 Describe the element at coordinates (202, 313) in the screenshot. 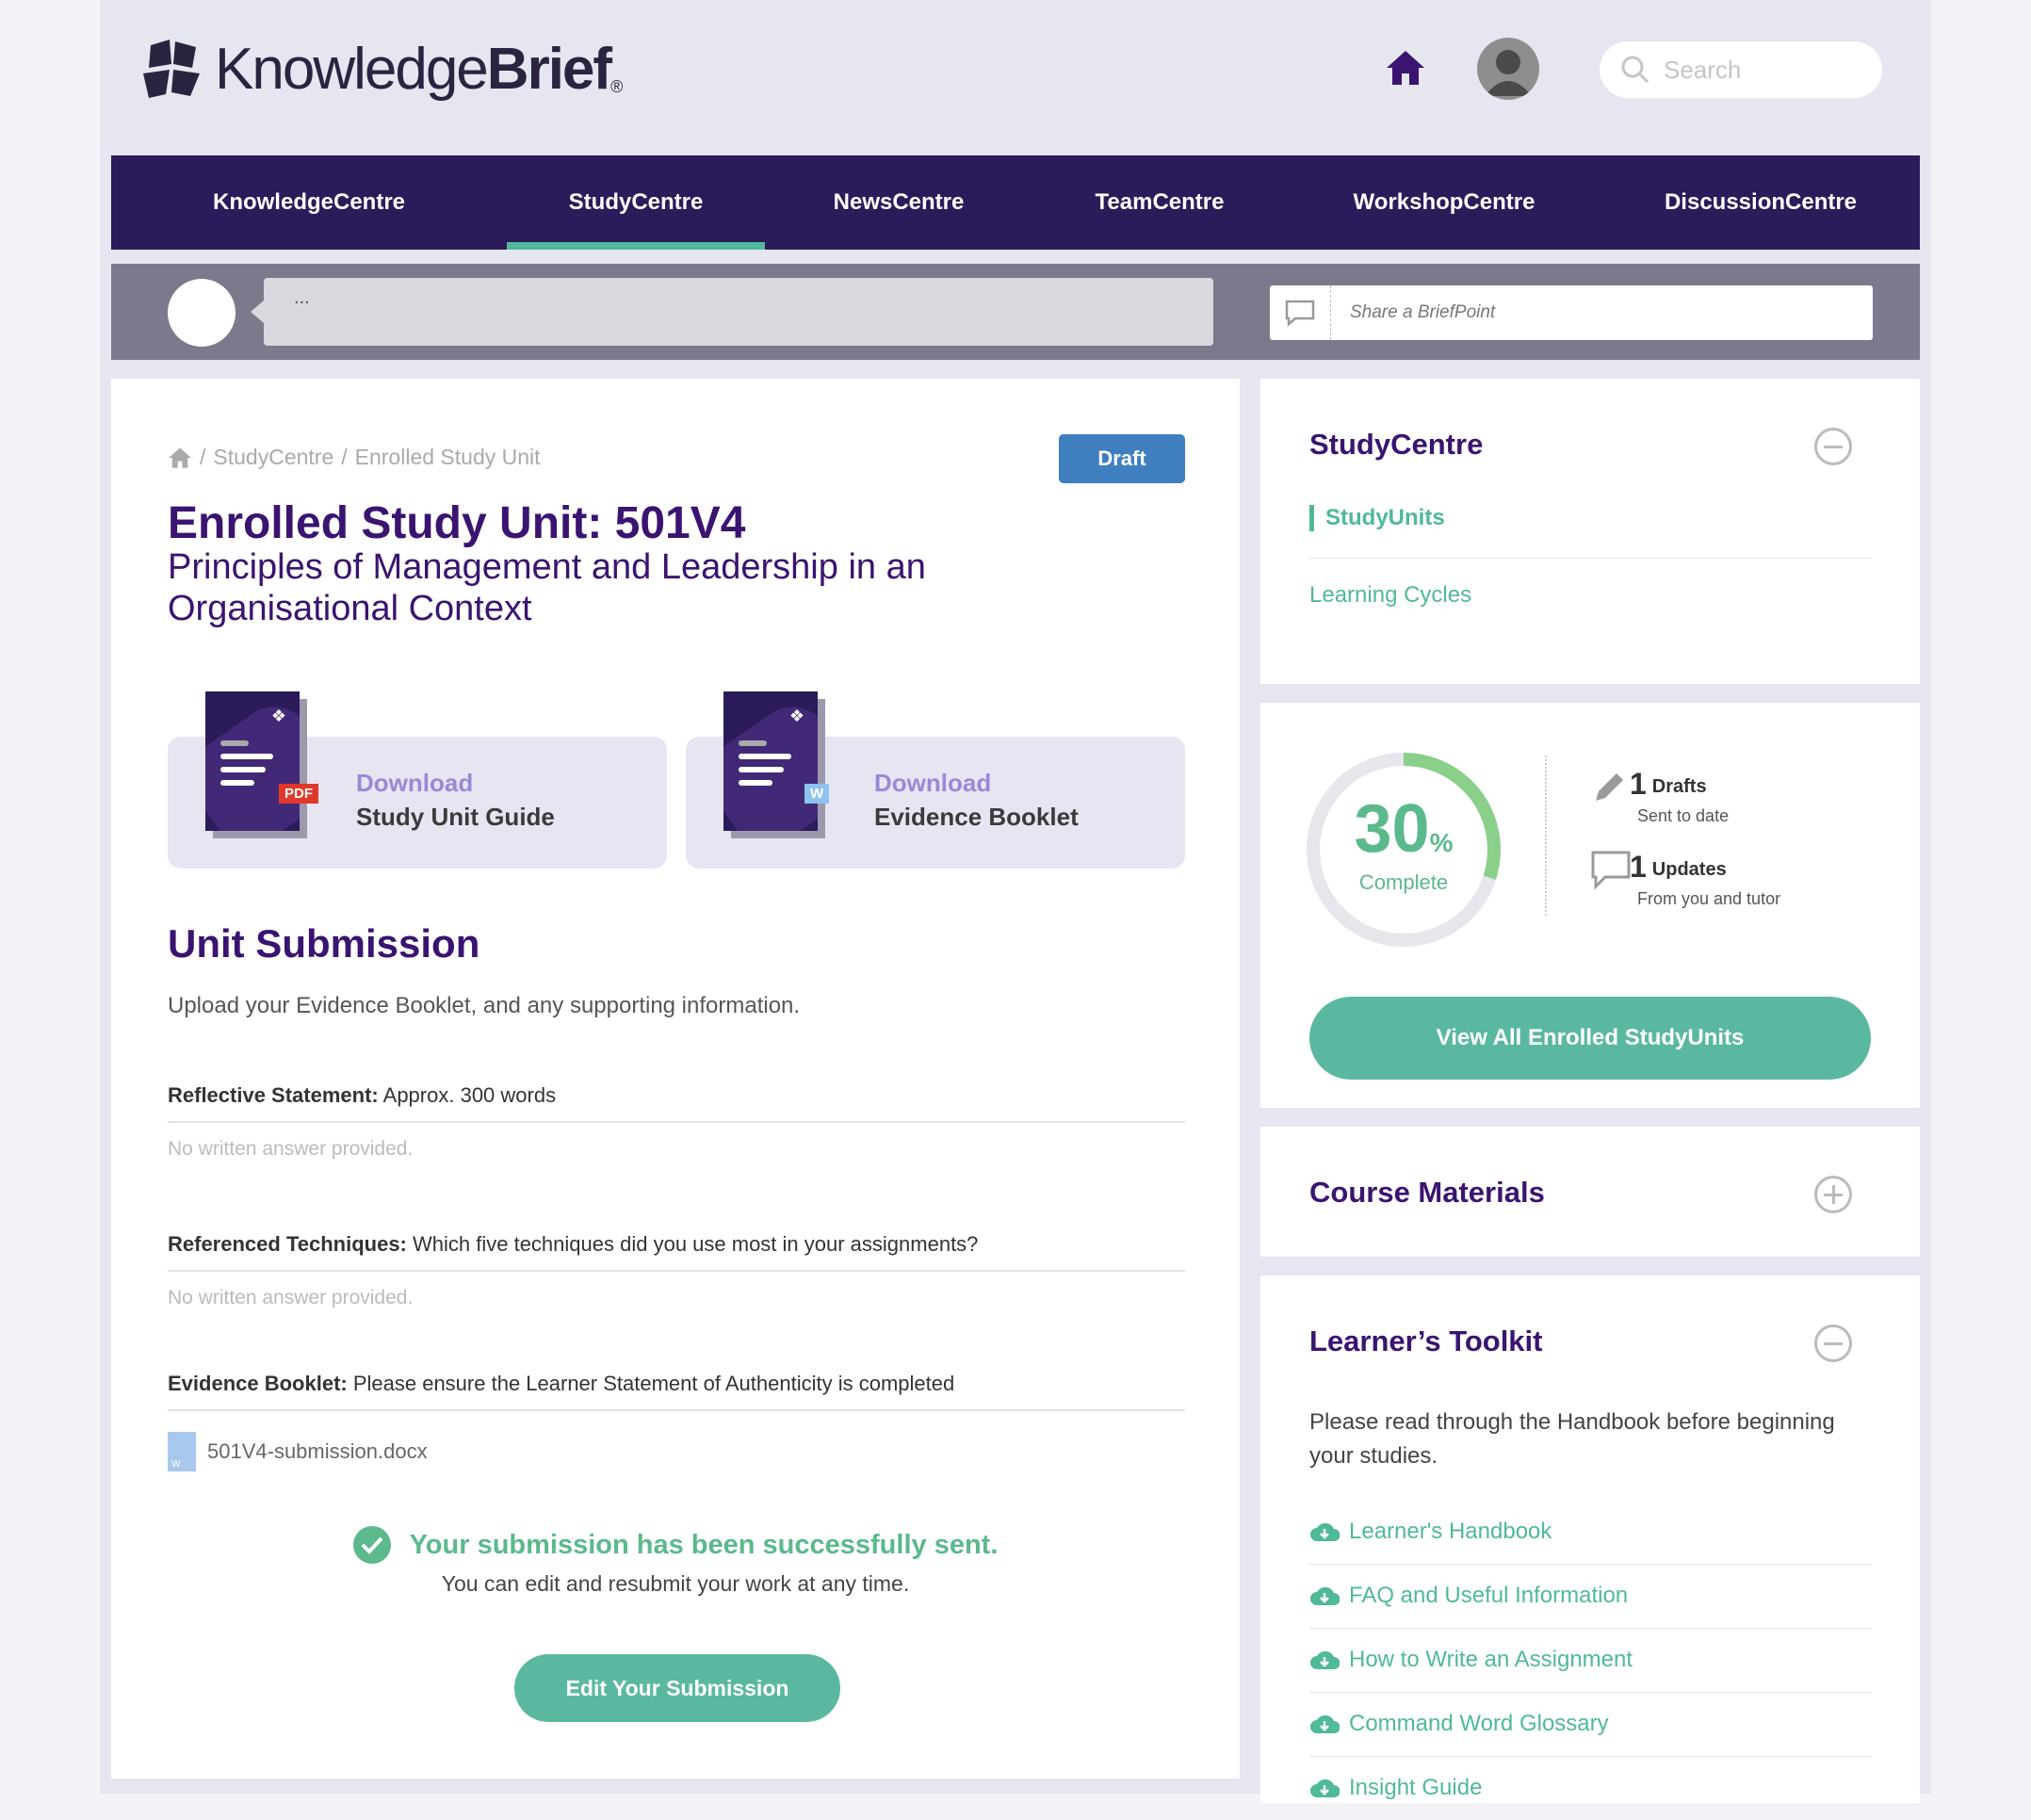

I see `briefpoint-avatar` at that location.